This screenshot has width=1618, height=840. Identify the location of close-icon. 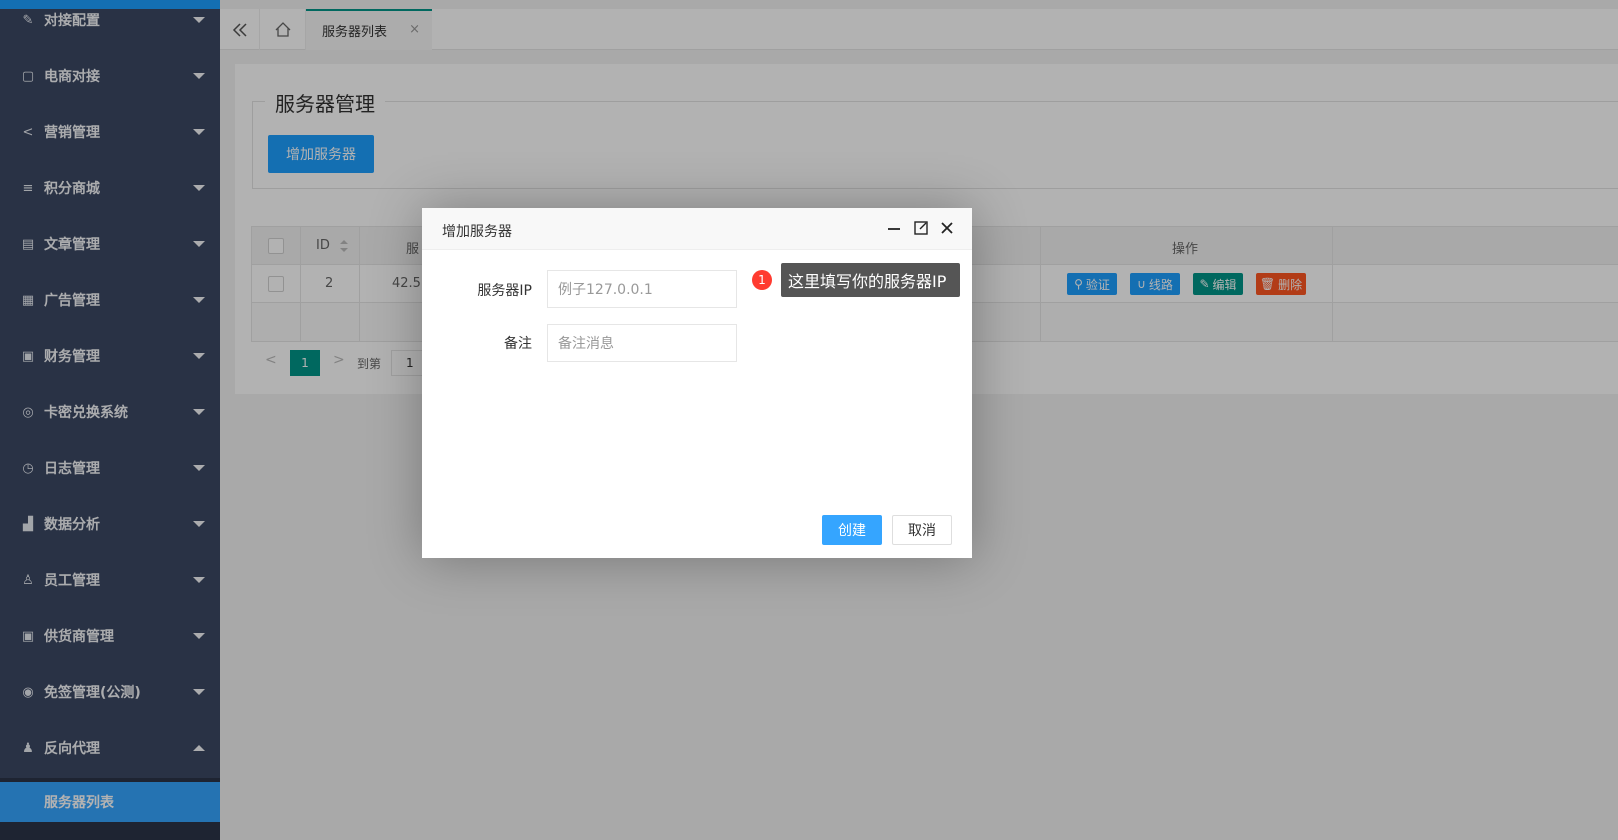
(947, 228).